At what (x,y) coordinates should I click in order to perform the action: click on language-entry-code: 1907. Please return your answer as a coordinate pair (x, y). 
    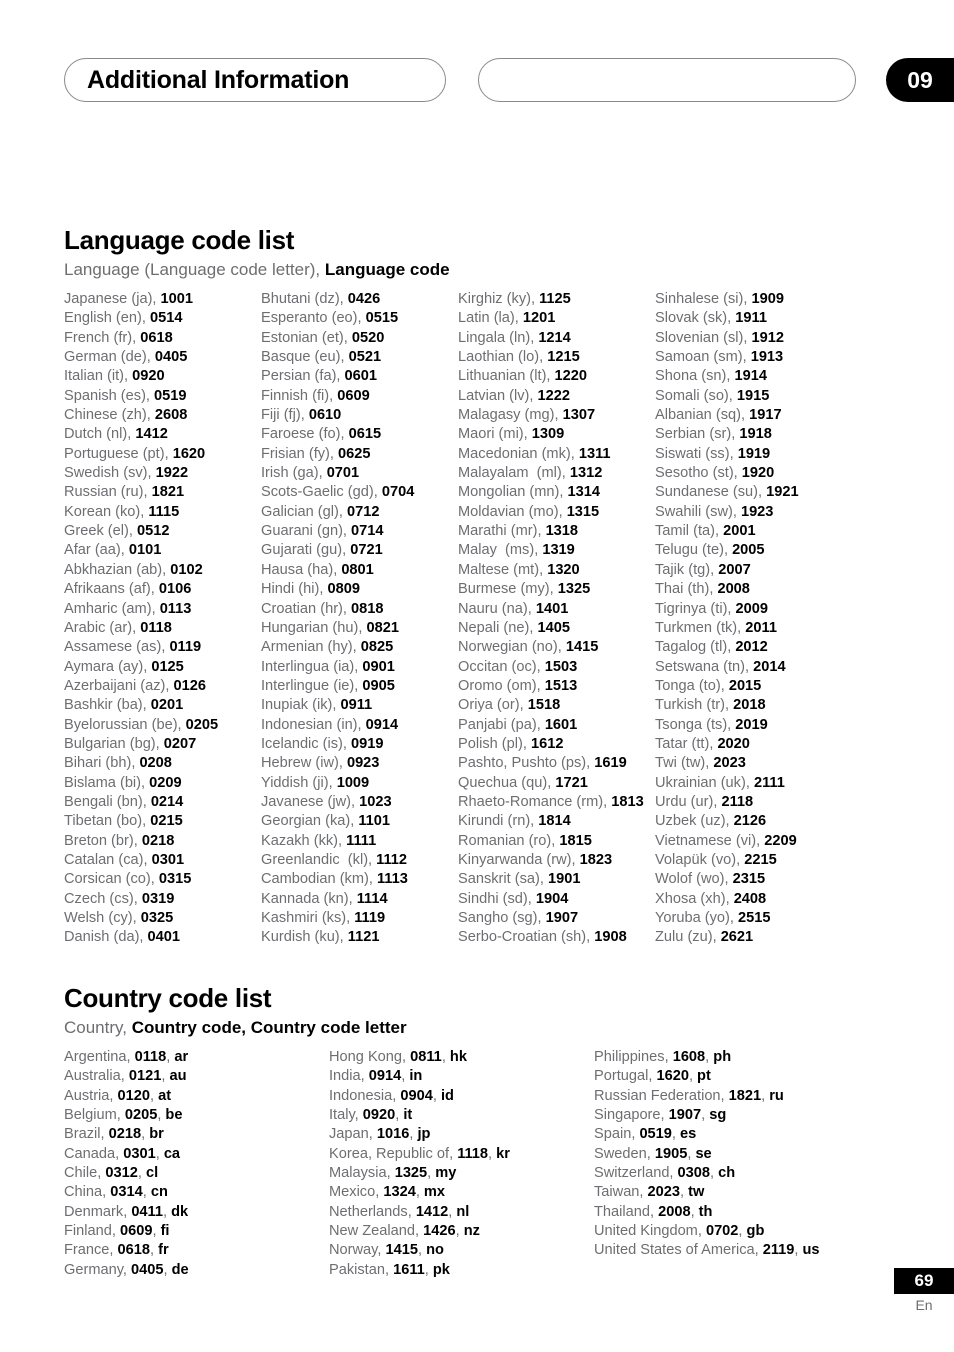
    Looking at the image, I should click on (562, 918).